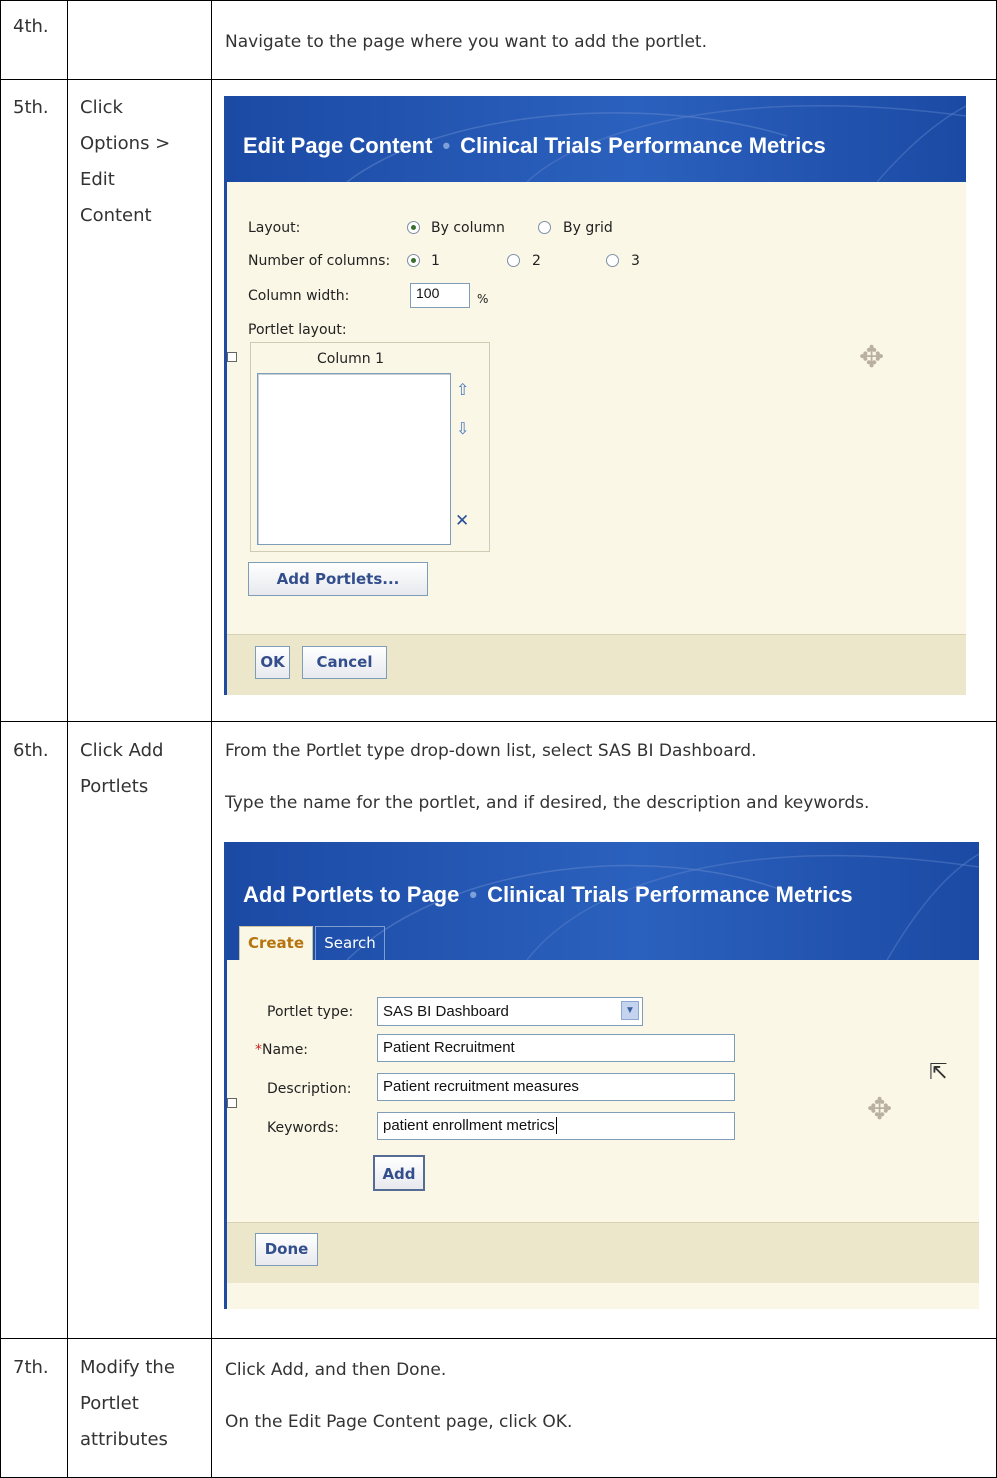  What do you see at coordinates (596, 664) in the screenshot?
I see `footer-bar: OK Cancel` at bounding box center [596, 664].